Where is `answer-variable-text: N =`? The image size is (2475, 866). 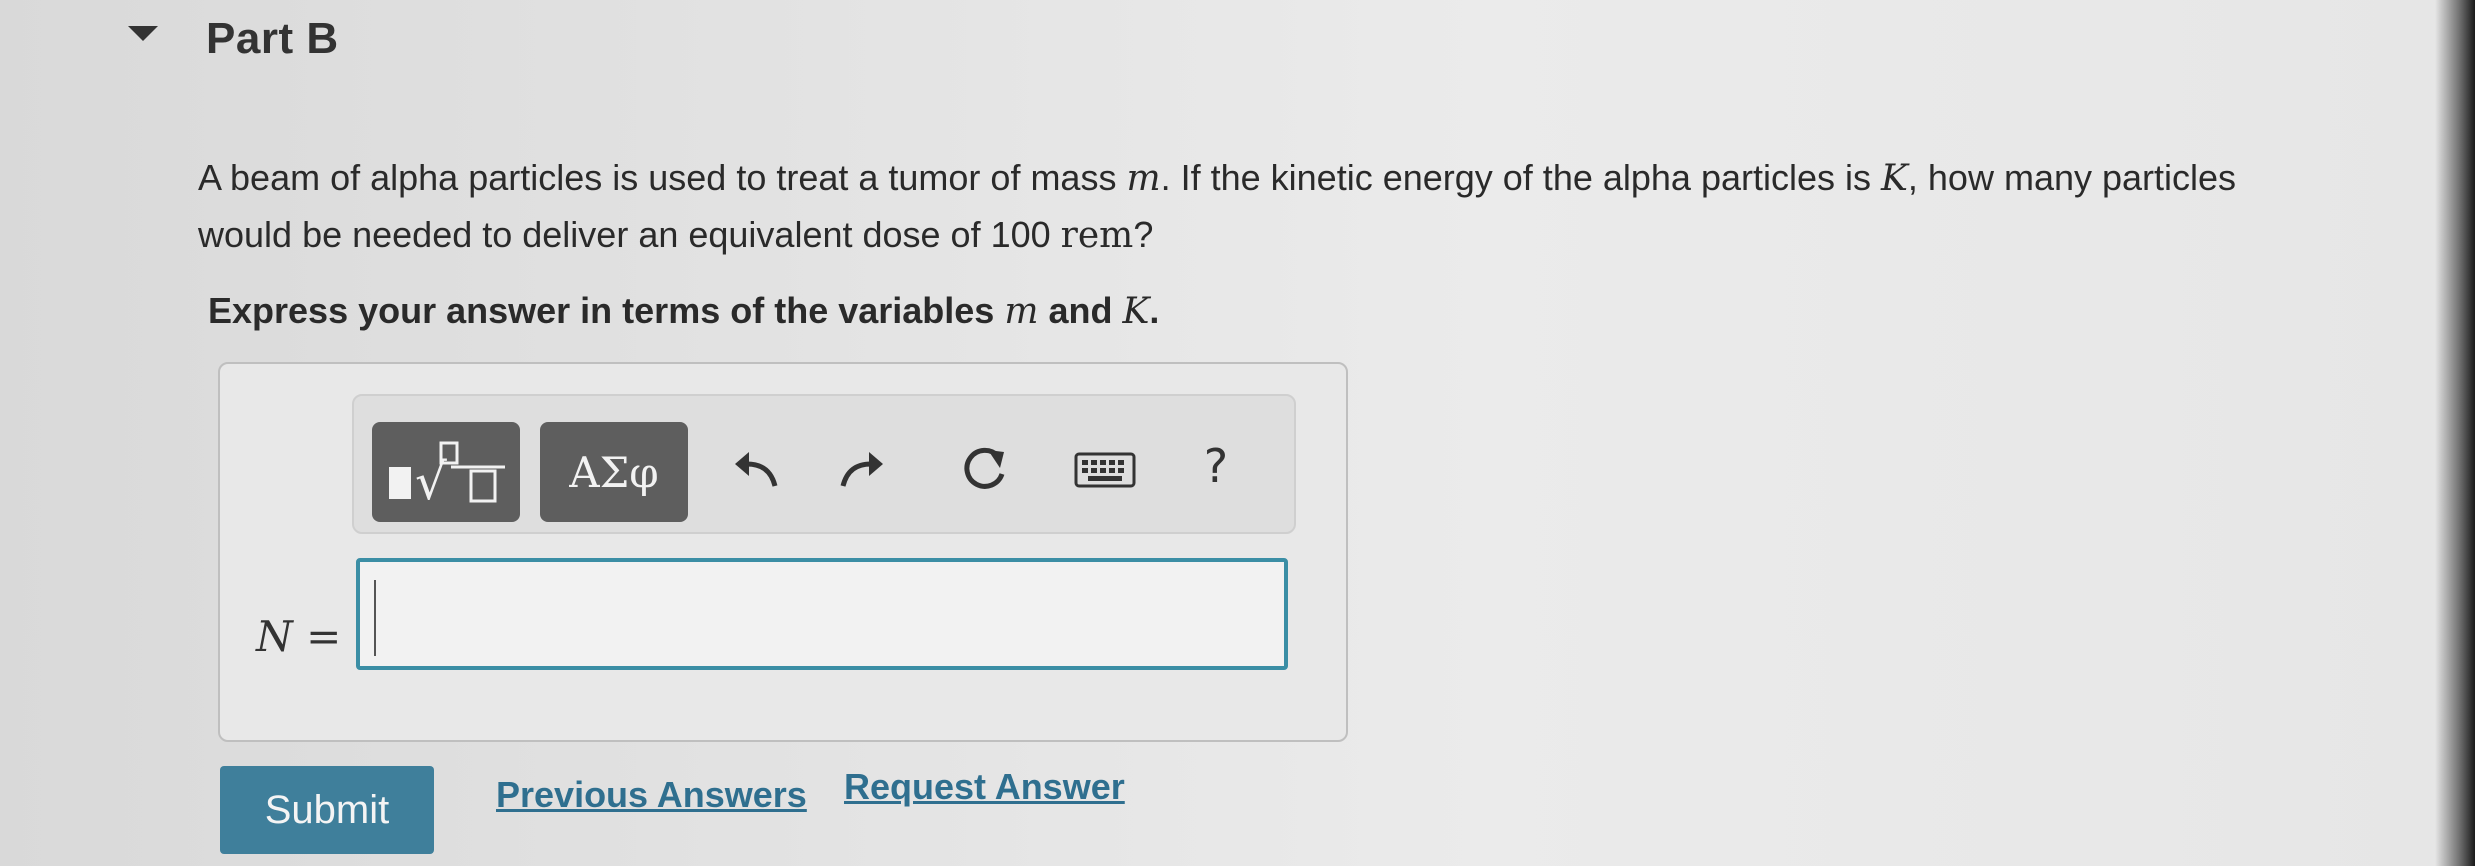
answer-variable-text: N = is located at coordinates (299, 636).